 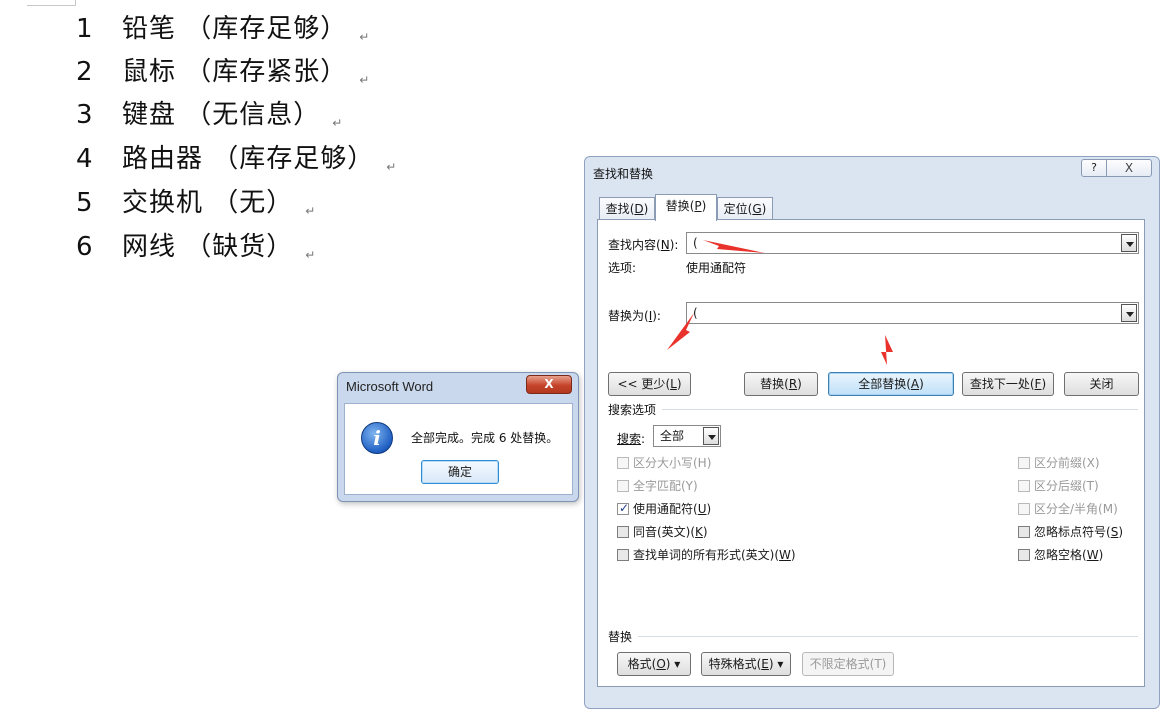 I want to click on replace-section-title: 替换, so click(x=620, y=637).